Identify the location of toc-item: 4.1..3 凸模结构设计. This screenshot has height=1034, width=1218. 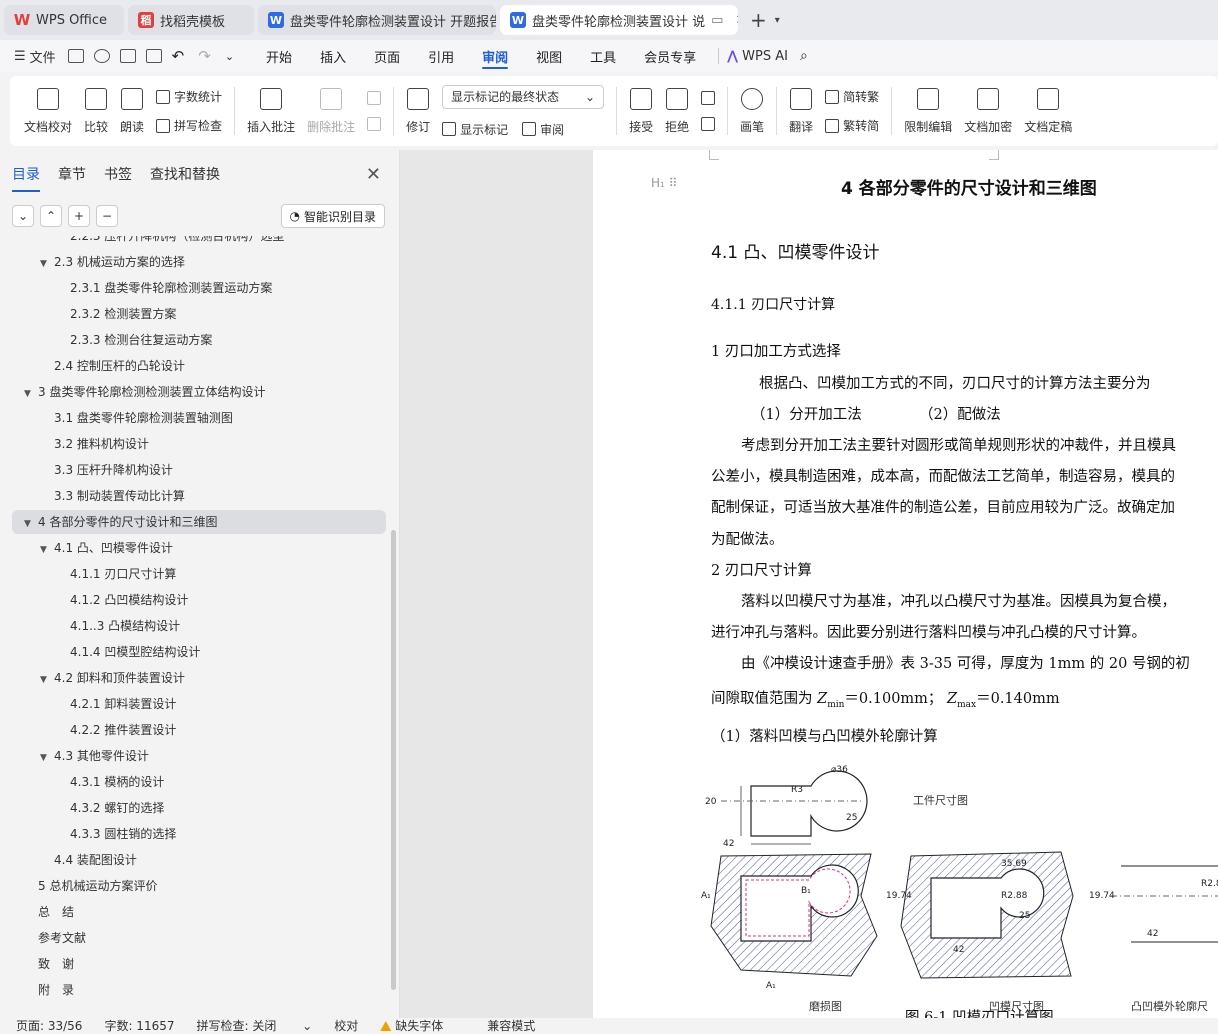
(195, 626).